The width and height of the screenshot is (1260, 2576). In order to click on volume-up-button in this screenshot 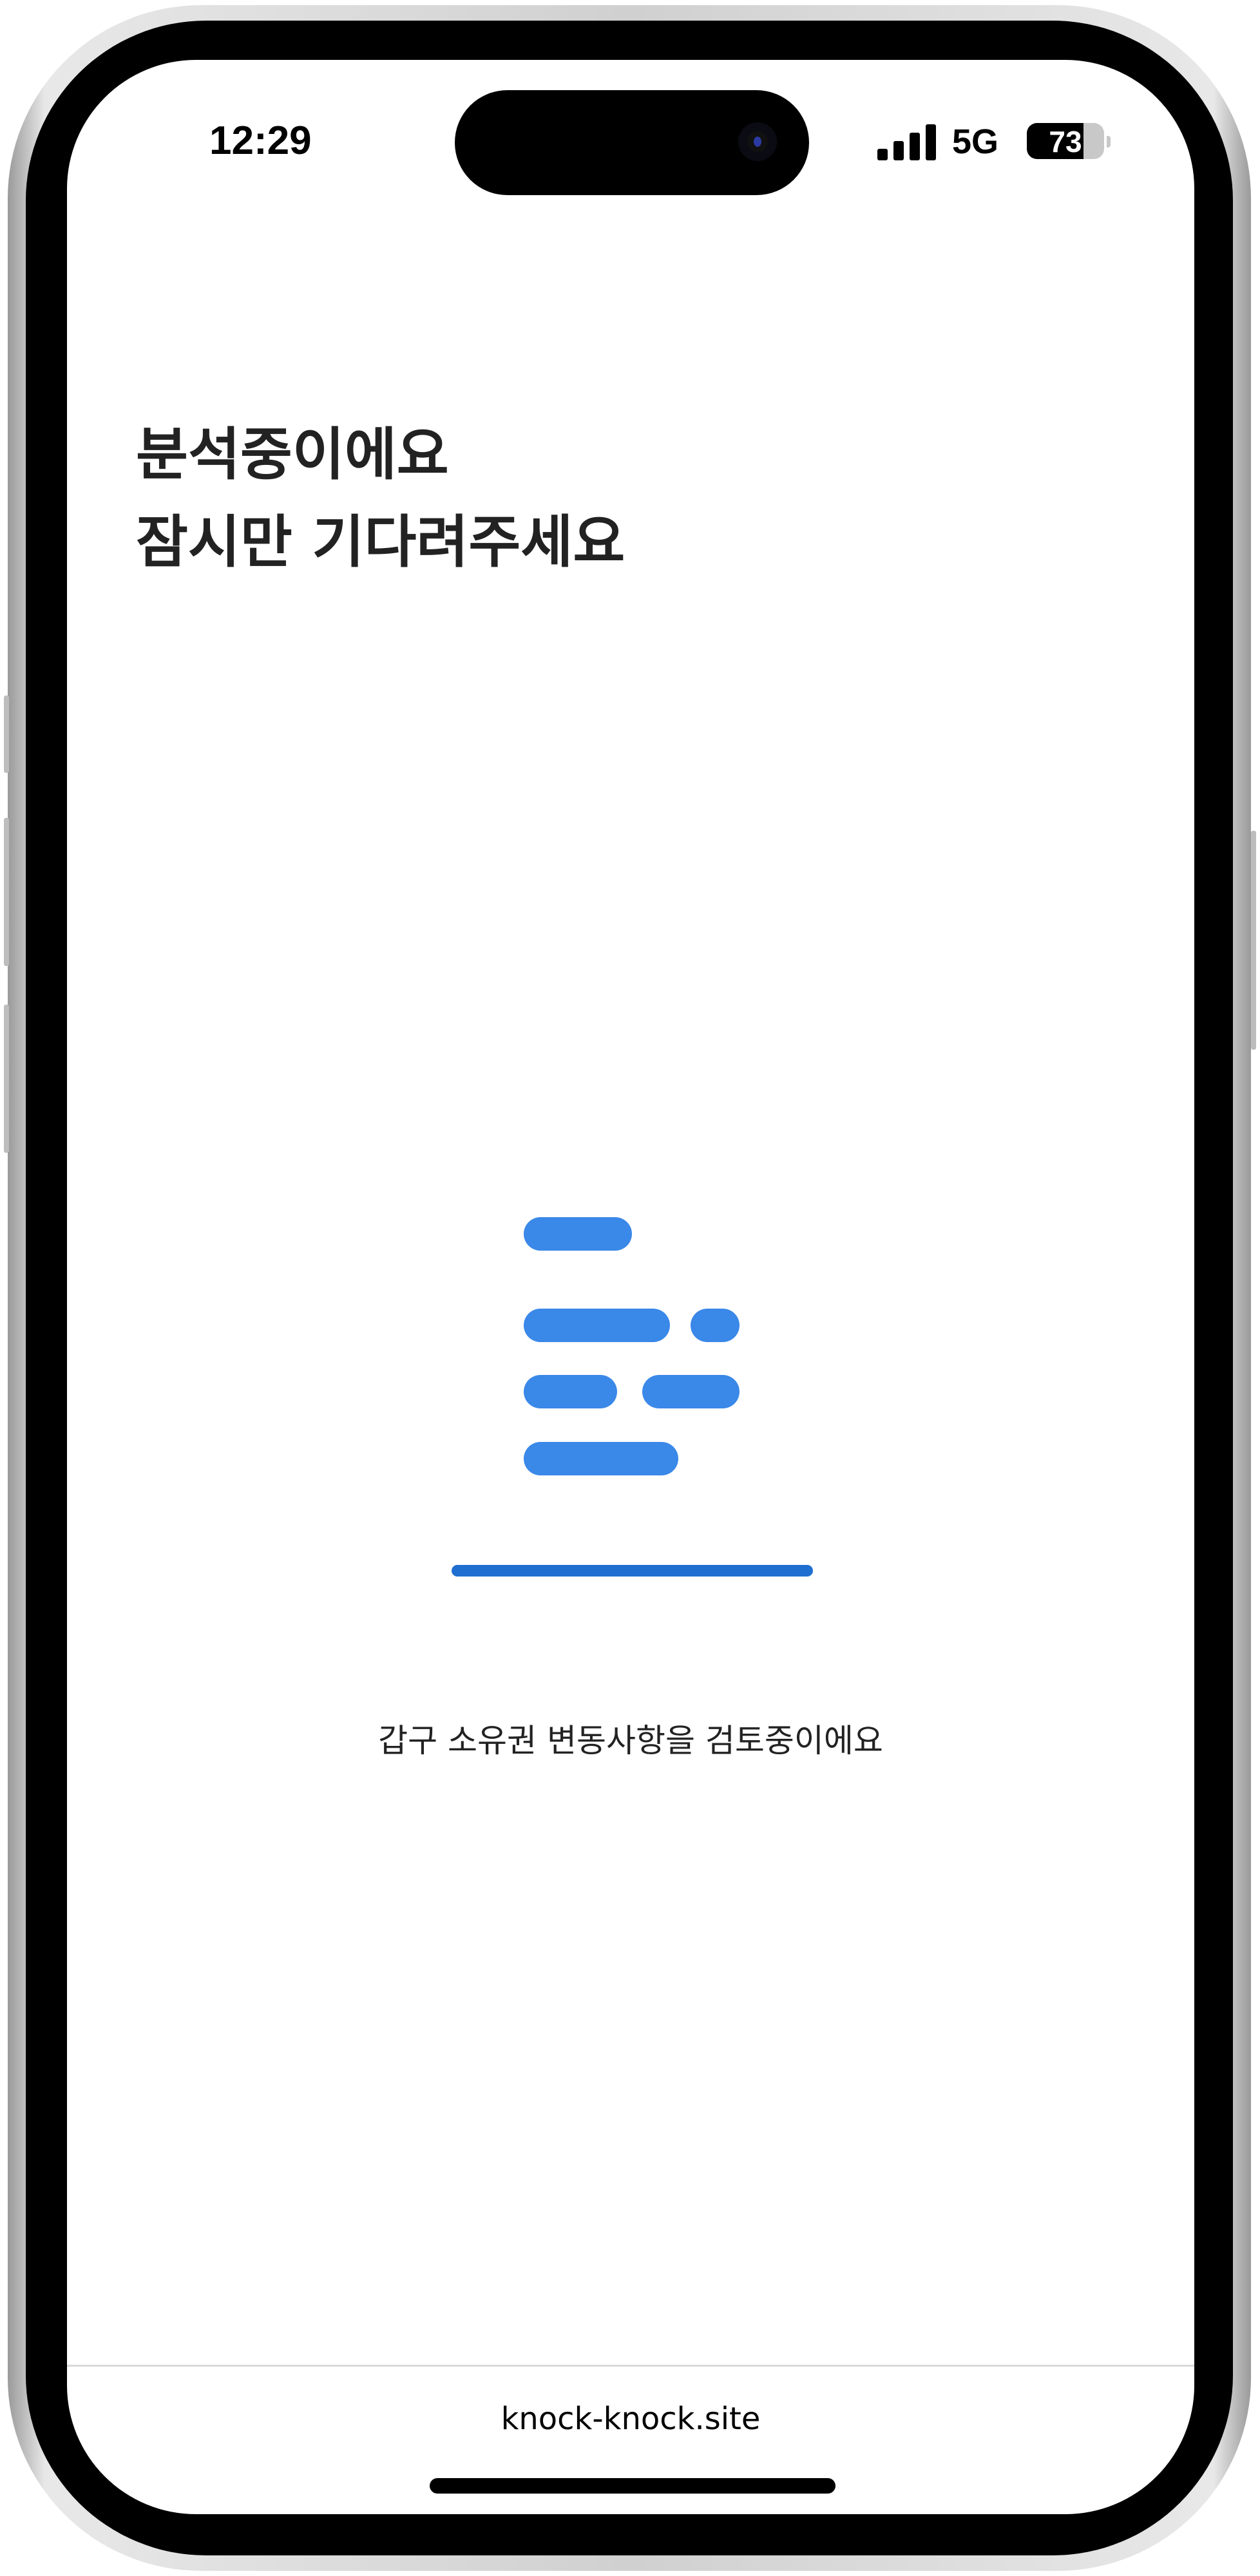, I will do `click(6, 892)`.